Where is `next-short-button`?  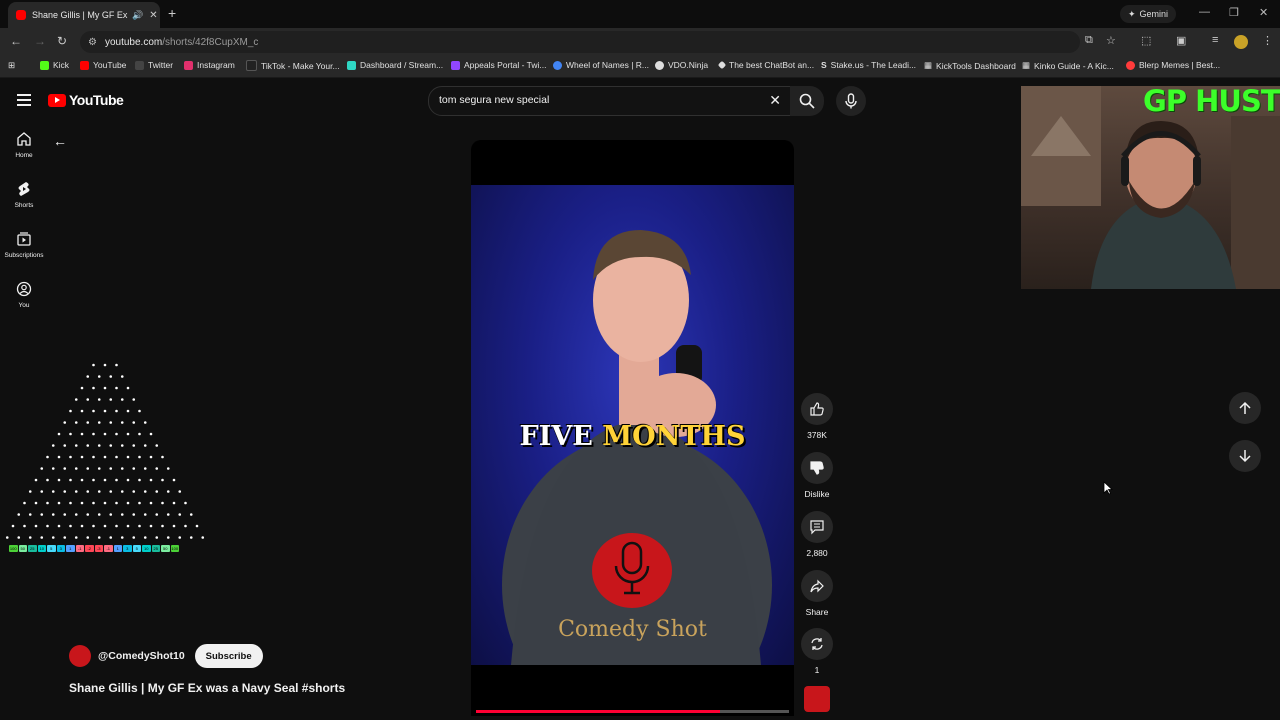
next-short-button is located at coordinates (1245, 456).